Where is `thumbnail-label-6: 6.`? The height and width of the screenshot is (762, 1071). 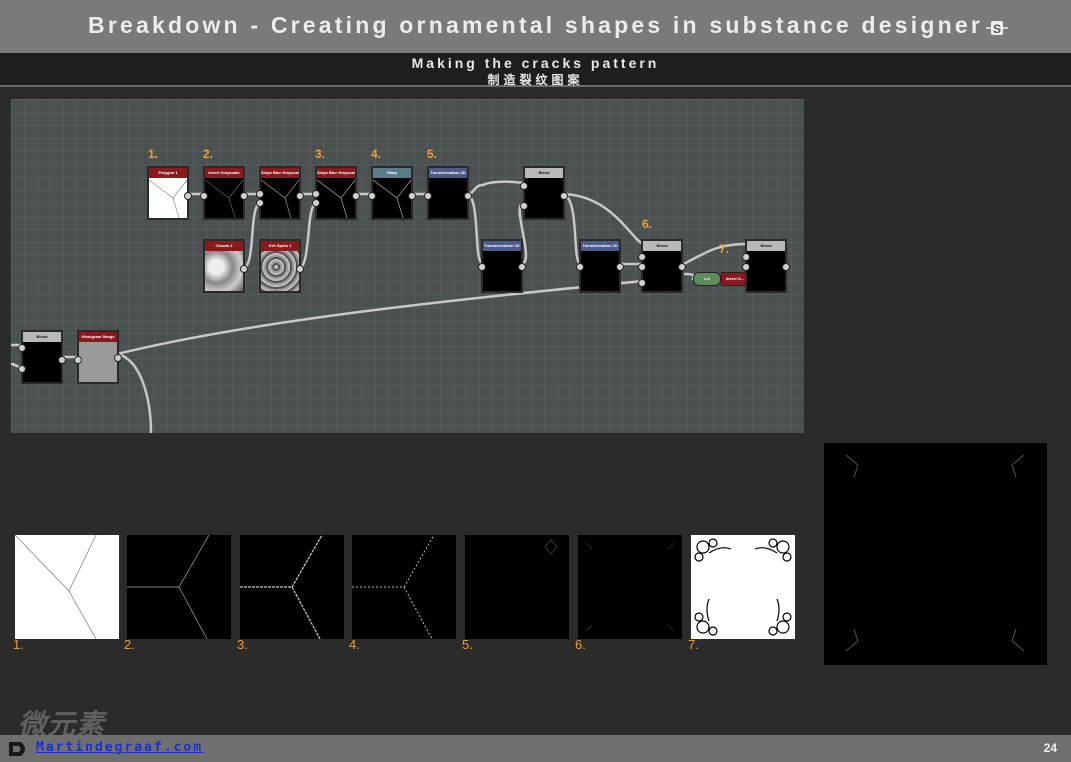
thumbnail-label-6: 6. is located at coordinates (580, 644).